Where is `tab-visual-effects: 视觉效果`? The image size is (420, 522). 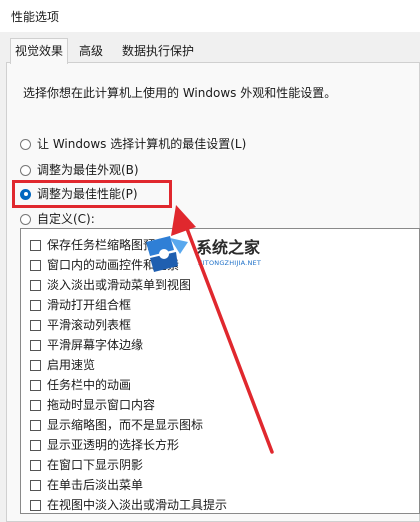 tab-visual-effects: 视觉效果 is located at coordinates (39, 51).